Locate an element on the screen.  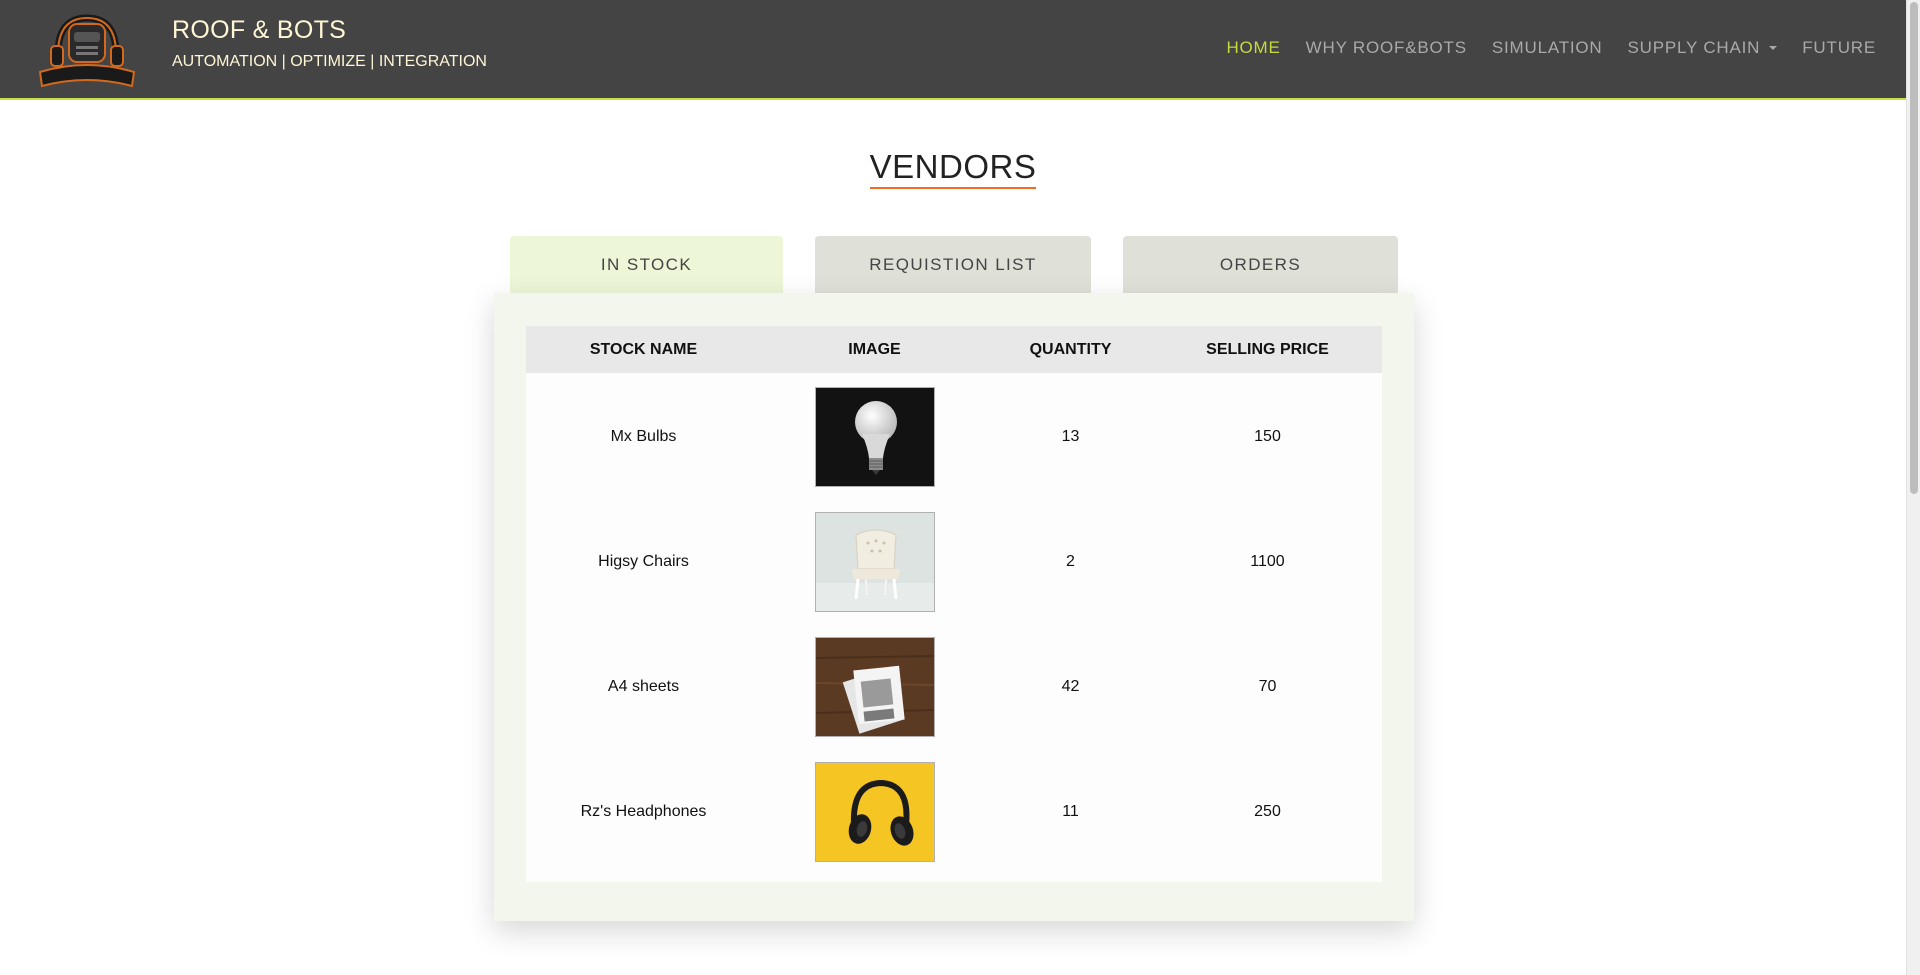
table-row: Mx Bulbs 13 150 is located at coordinates (954, 436).